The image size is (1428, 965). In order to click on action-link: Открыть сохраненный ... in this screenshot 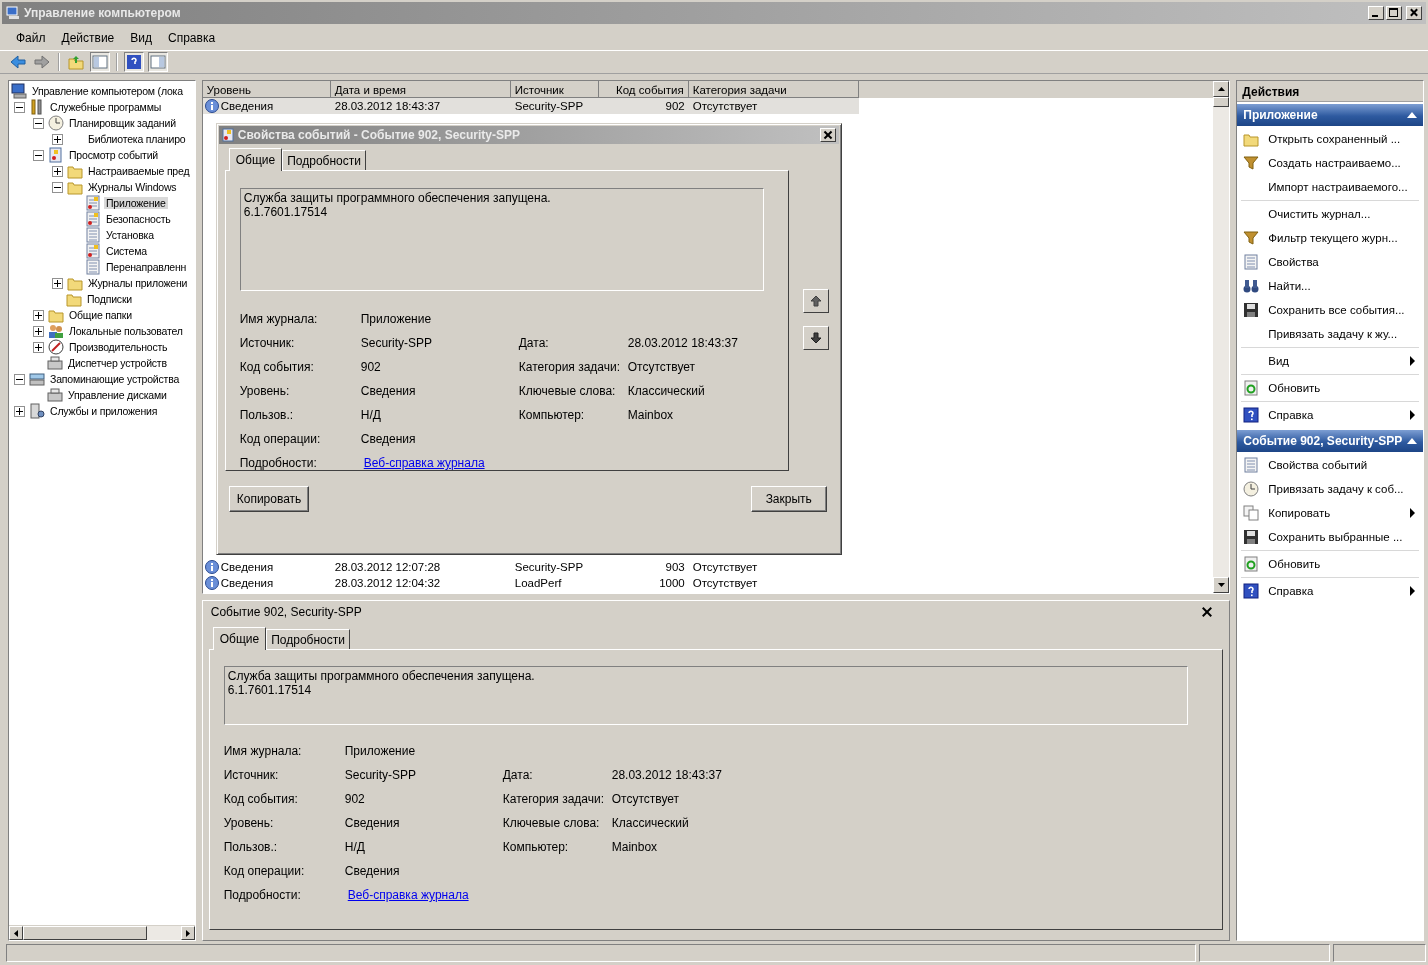, I will do `click(1342, 139)`.